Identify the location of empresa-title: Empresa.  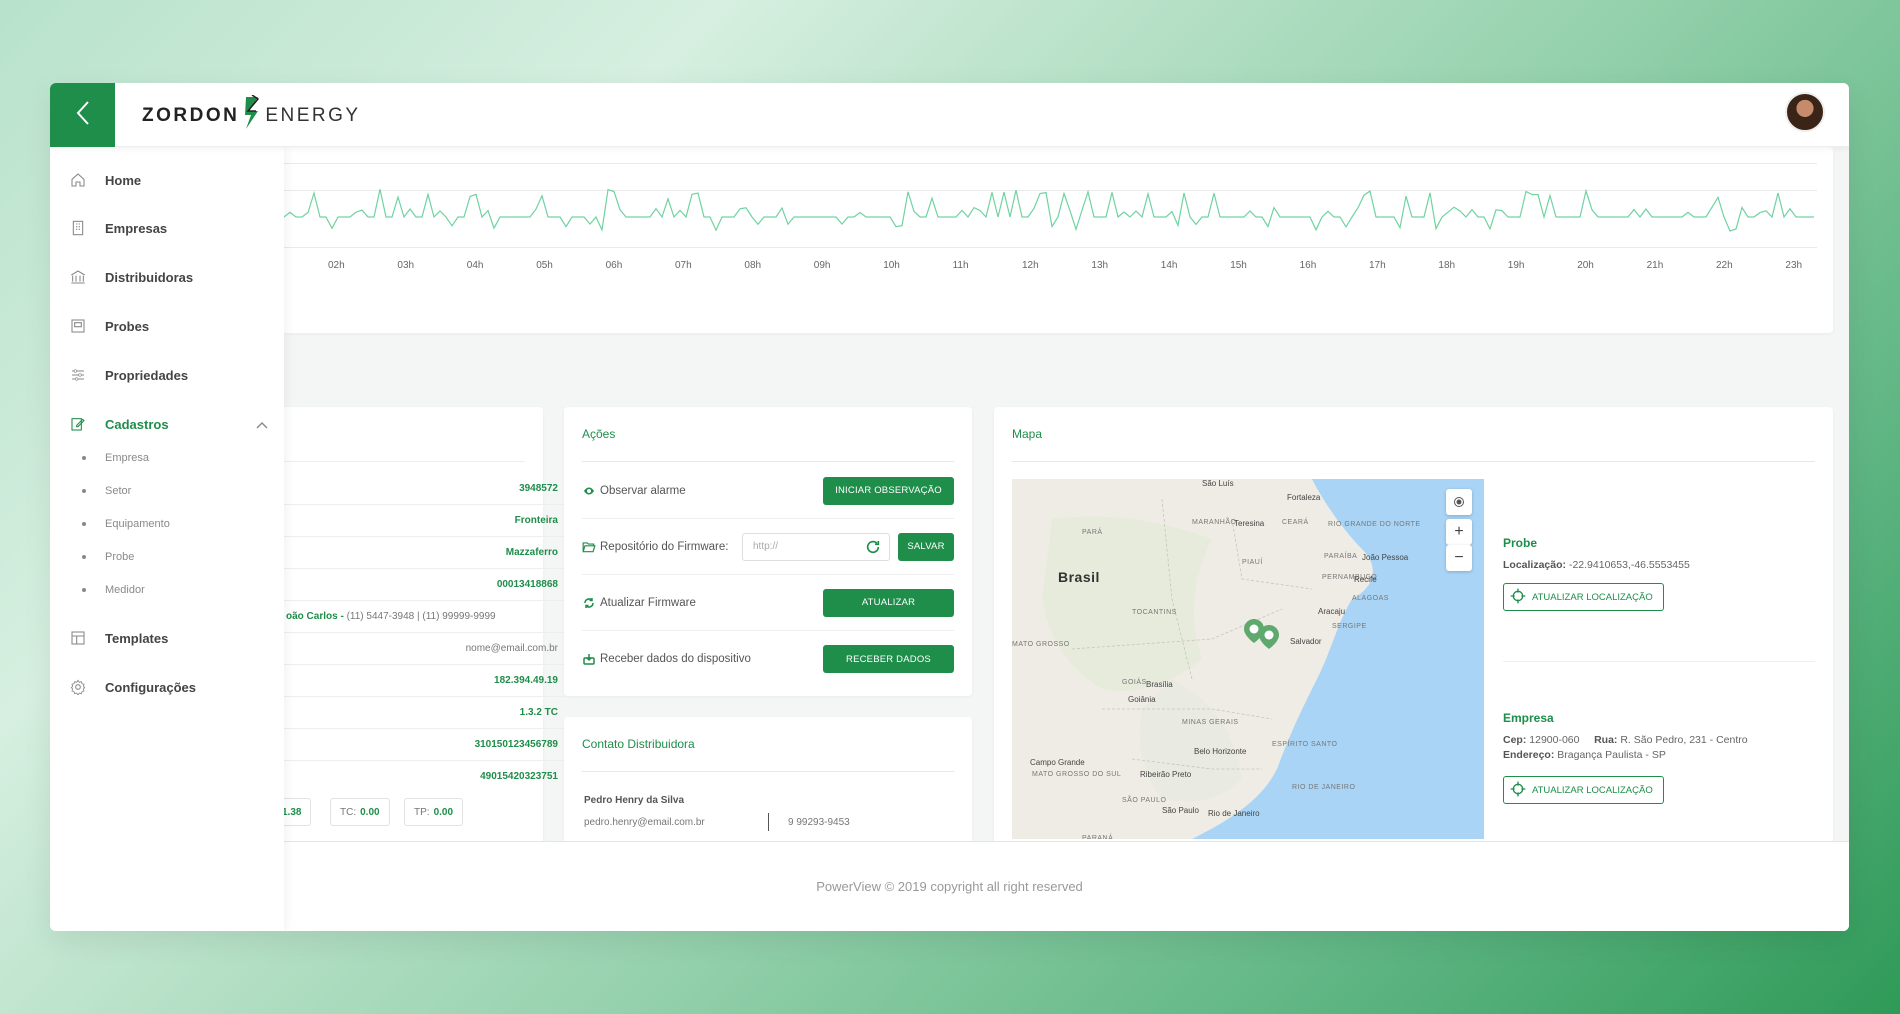
(1528, 718).